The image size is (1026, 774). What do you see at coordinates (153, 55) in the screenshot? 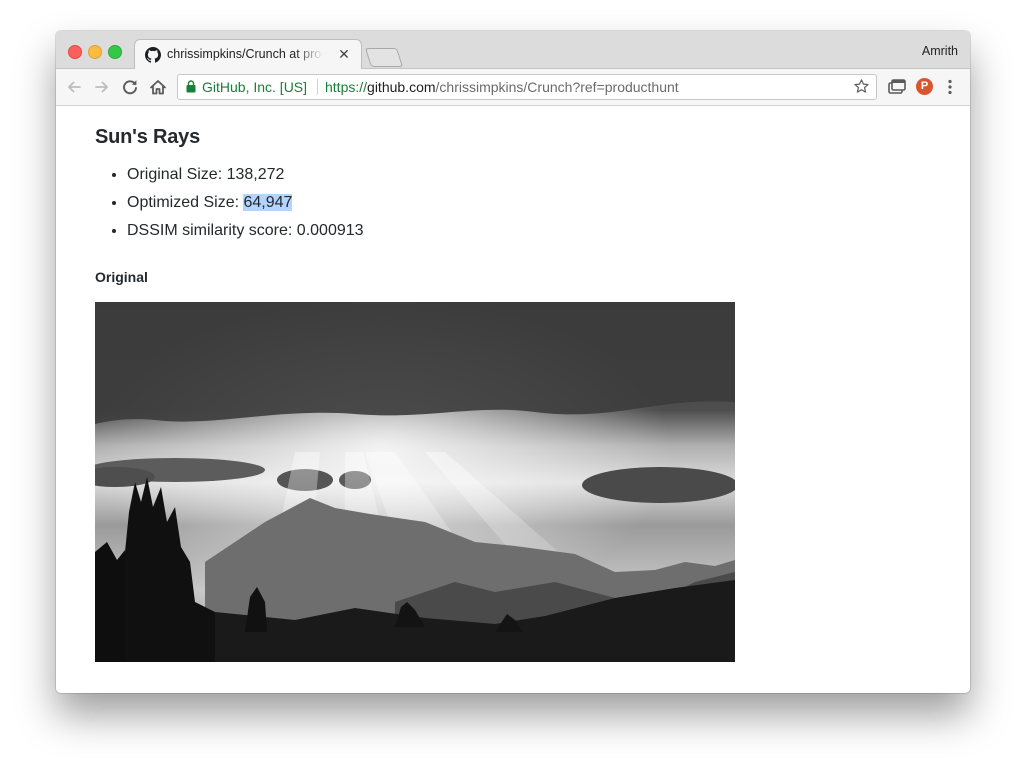
I see `github-icon` at bounding box center [153, 55].